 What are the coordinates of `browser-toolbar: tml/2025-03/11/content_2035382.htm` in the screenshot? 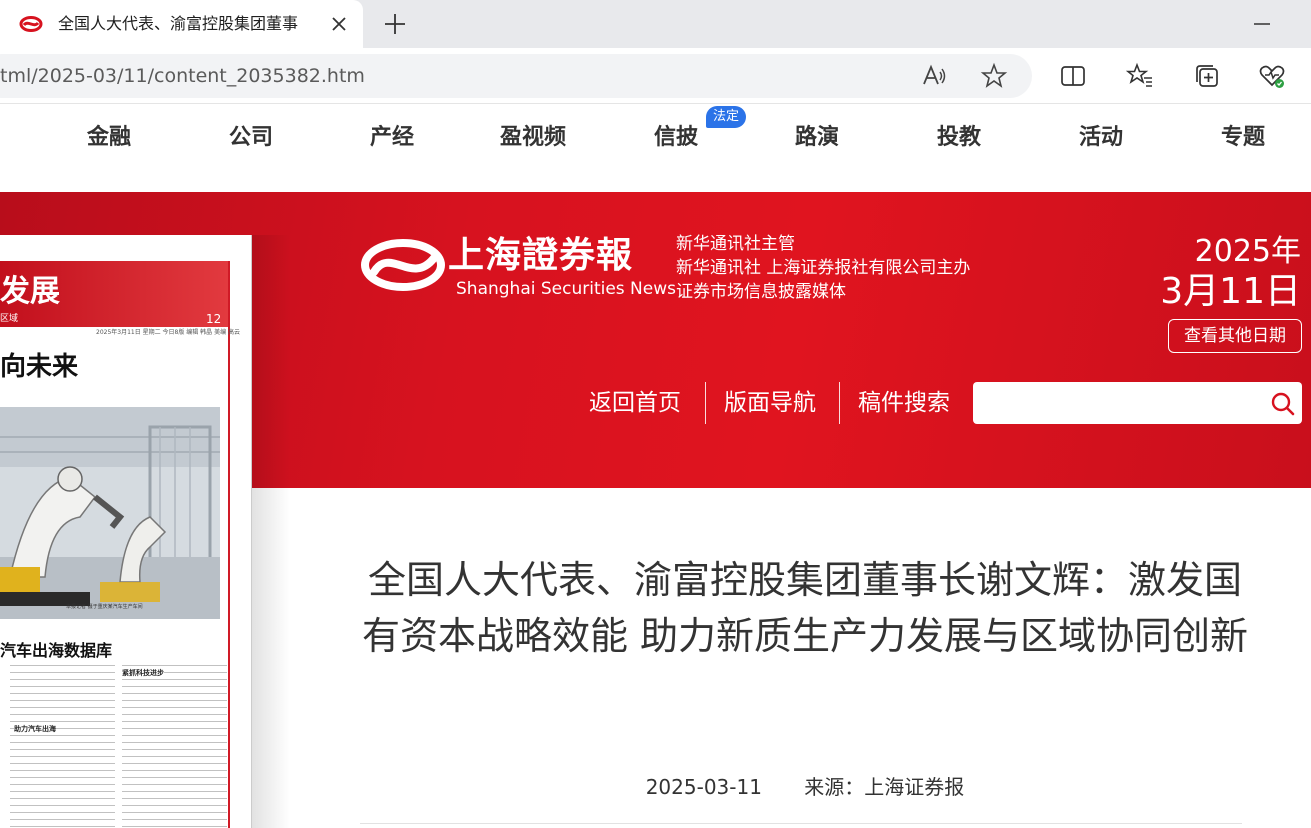 It's located at (655, 76).